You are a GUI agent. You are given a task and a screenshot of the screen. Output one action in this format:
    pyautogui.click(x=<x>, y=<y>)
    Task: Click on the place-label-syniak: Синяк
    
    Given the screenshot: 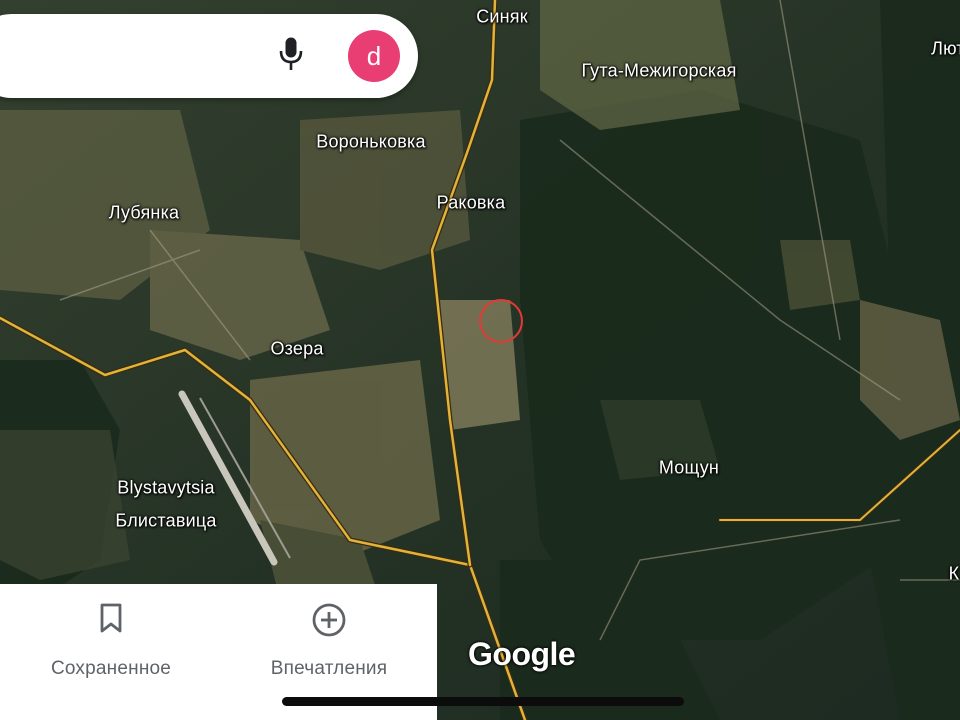 What is the action you would take?
    pyautogui.click(x=502, y=17)
    